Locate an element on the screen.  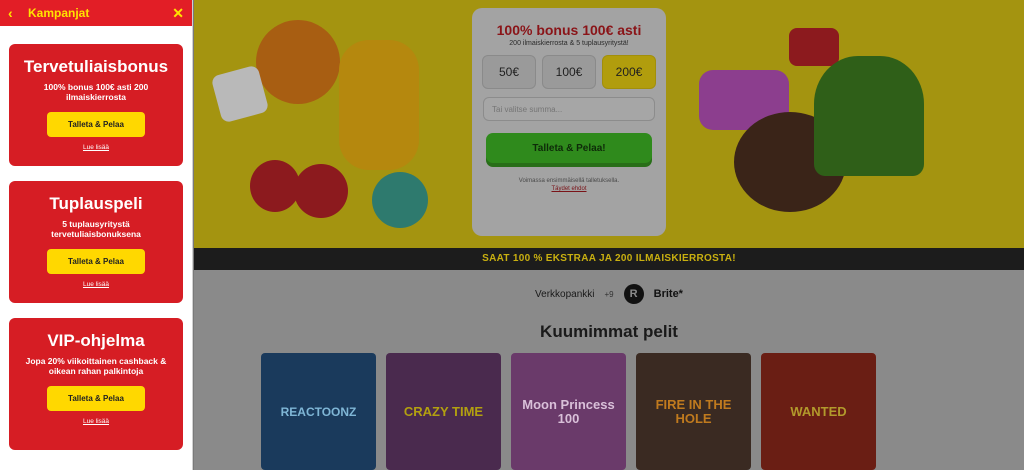
amount-200-button: 200€ is located at coordinates (629, 72).